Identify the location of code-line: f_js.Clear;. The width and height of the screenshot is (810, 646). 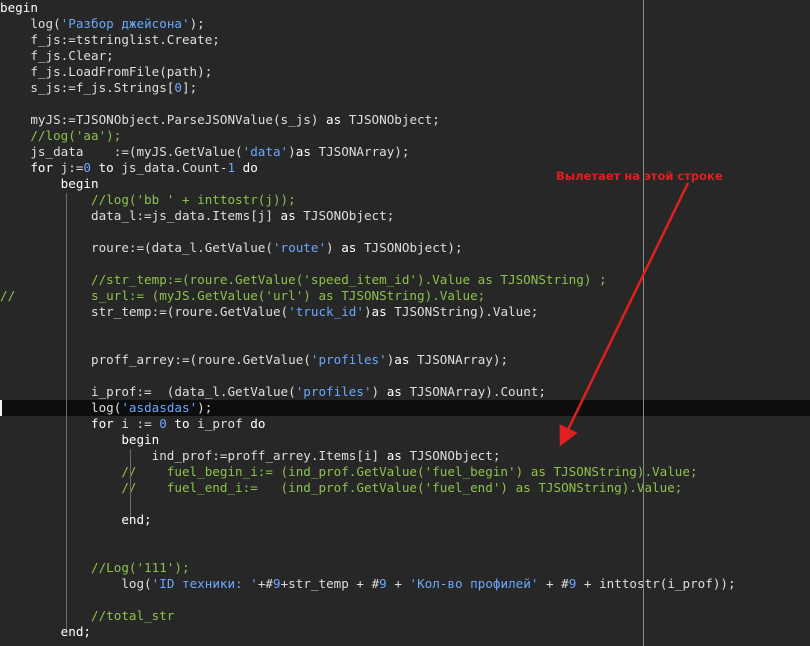
(405, 56).